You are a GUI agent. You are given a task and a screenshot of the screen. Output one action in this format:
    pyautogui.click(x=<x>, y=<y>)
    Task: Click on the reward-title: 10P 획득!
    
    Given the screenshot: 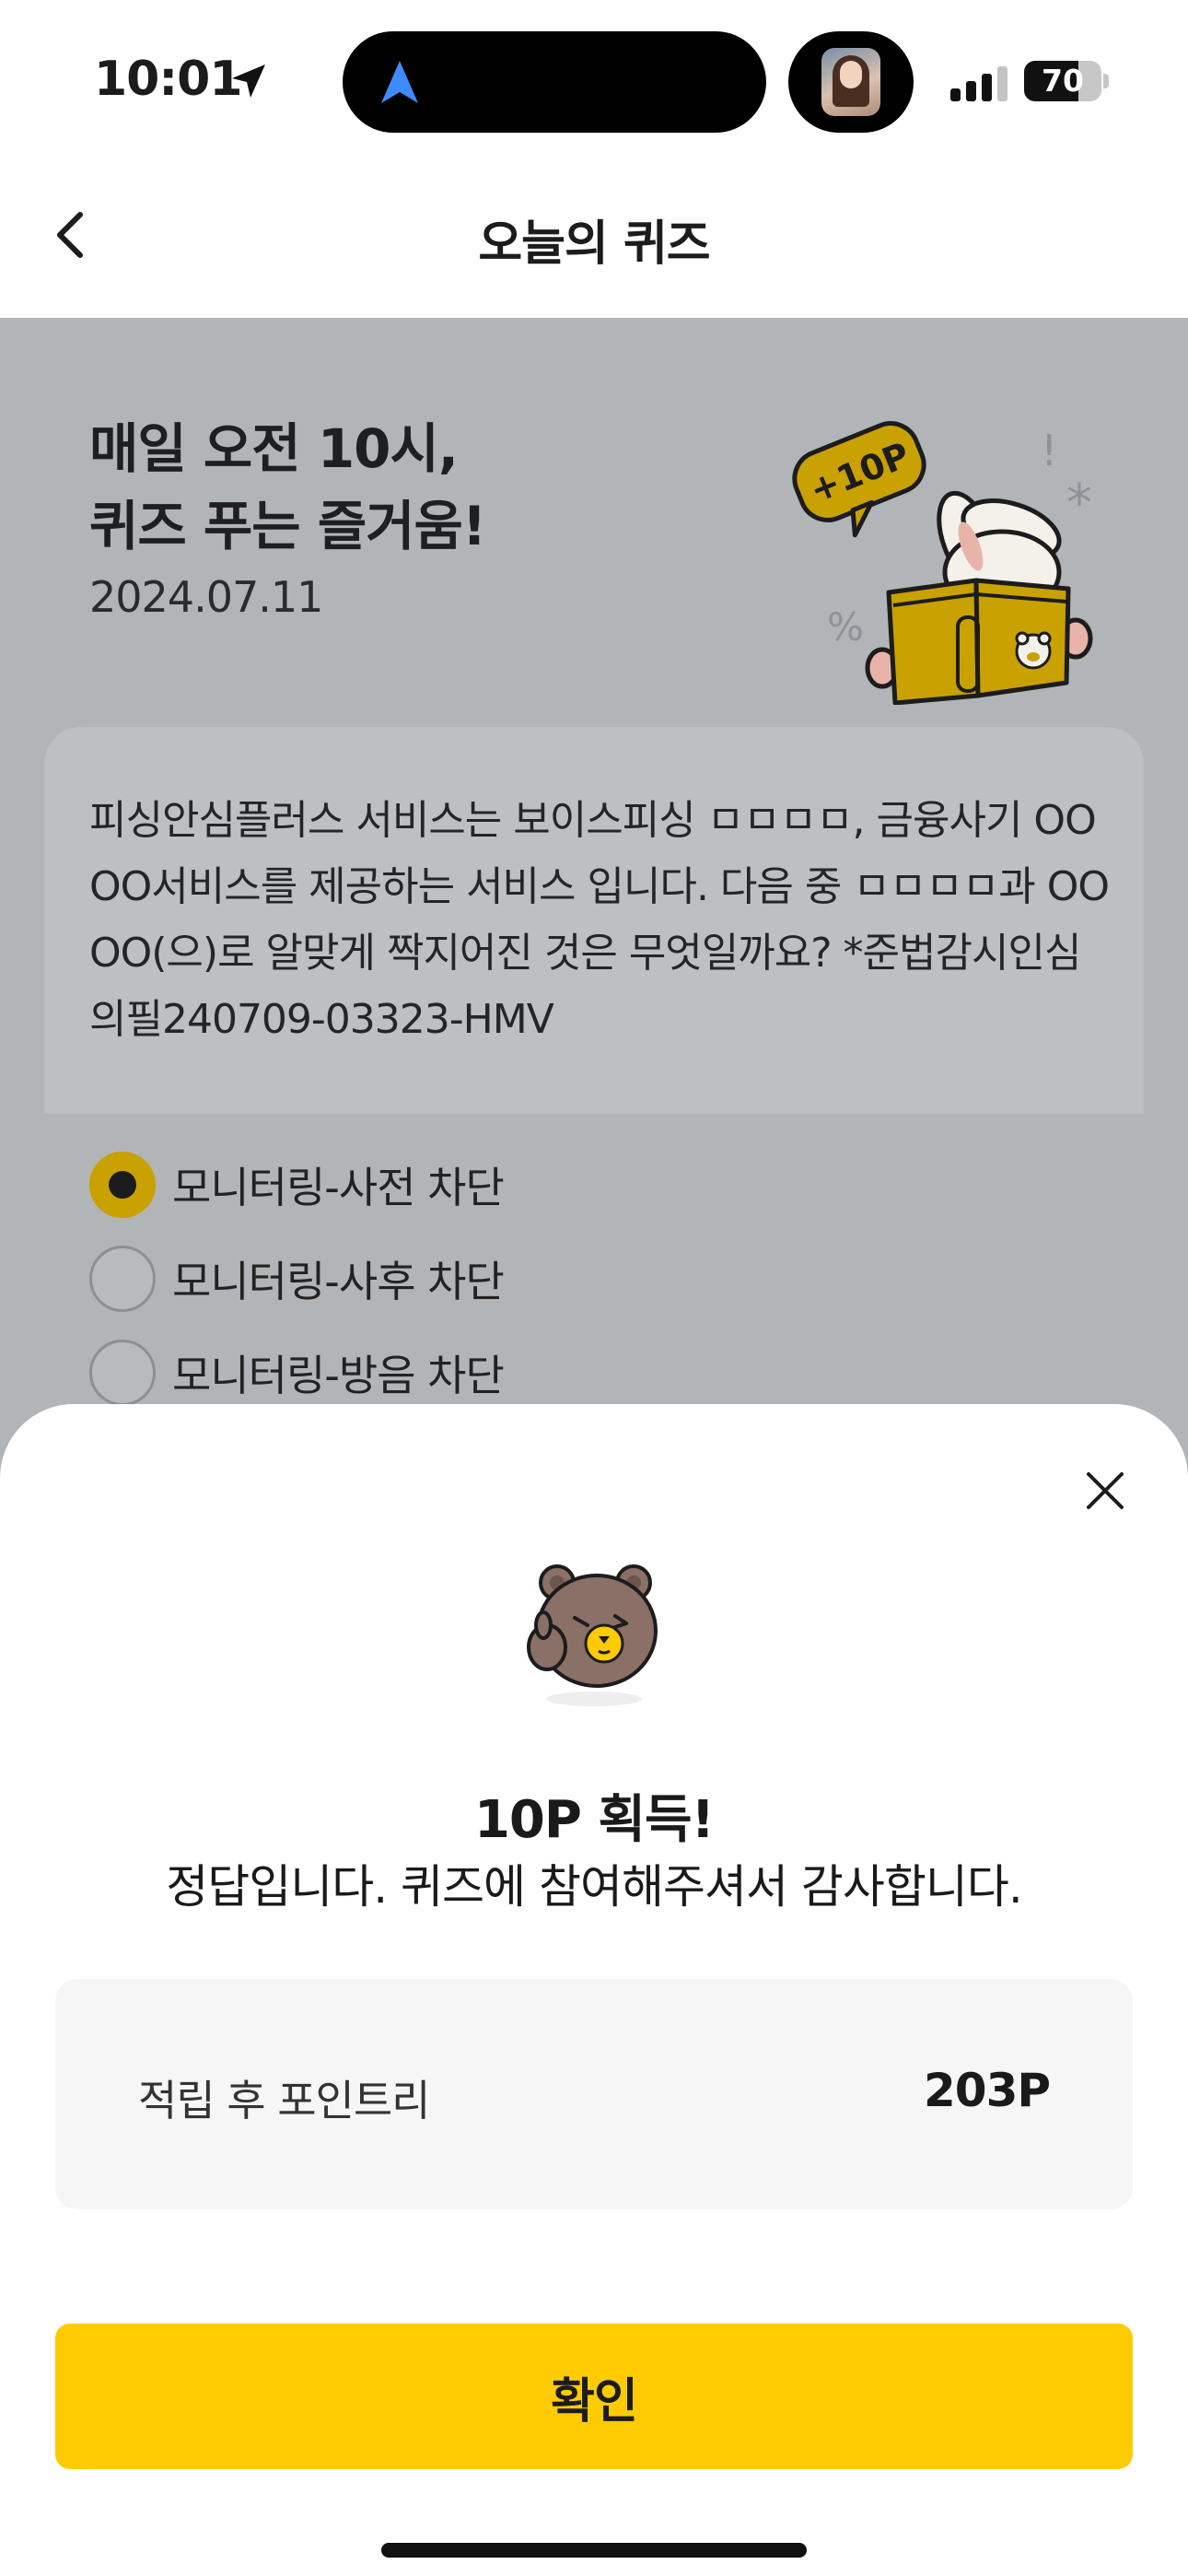 What is the action you would take?
    pyautogui.click(x=594, y=1820)
    